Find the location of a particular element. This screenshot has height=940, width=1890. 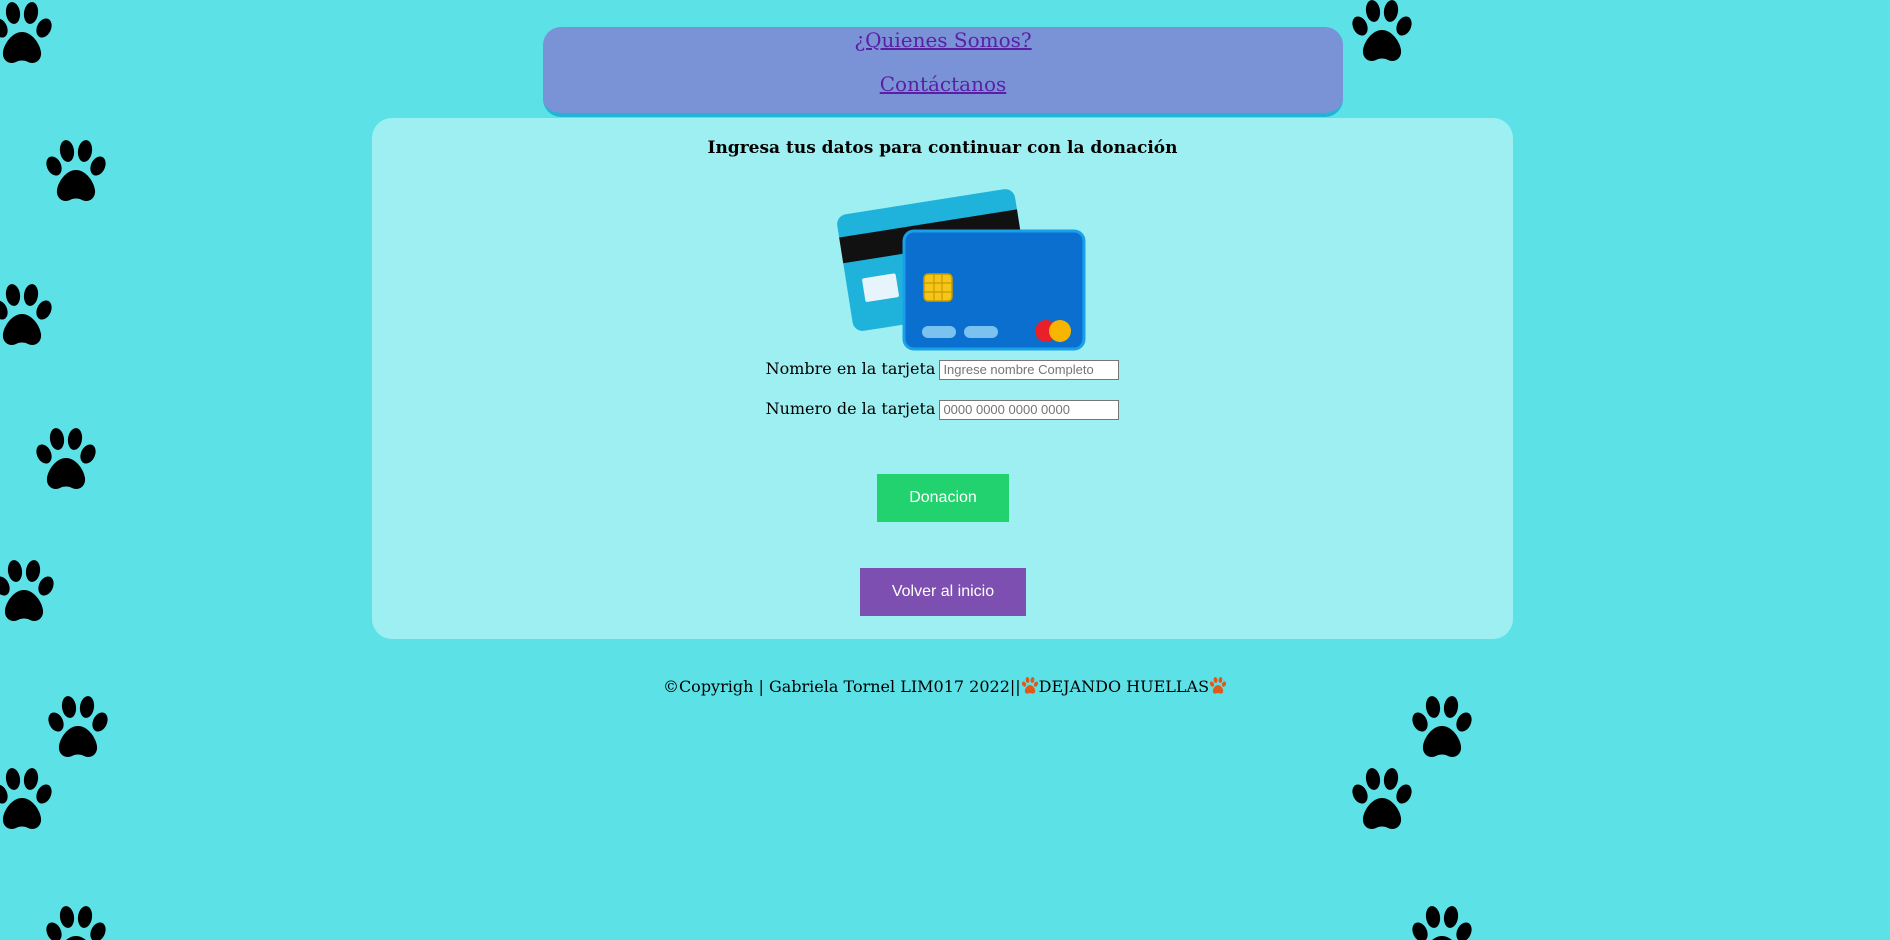

back-home-button: Volver al inicio is located at coordinates (943, 592).